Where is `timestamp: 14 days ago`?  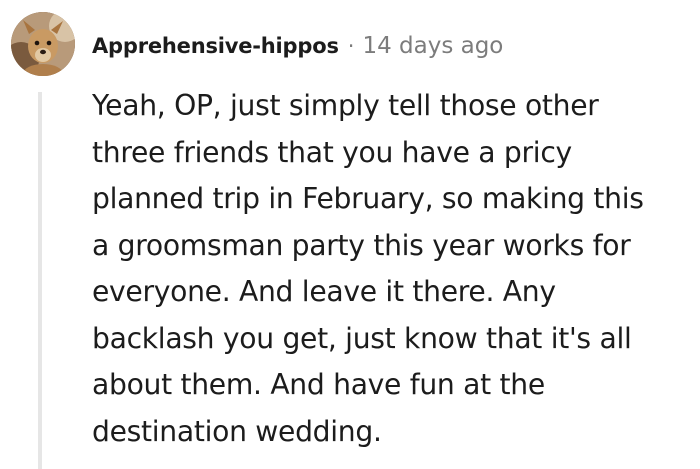
timestamp: 14 days ago is located at coordinates (432, 46).